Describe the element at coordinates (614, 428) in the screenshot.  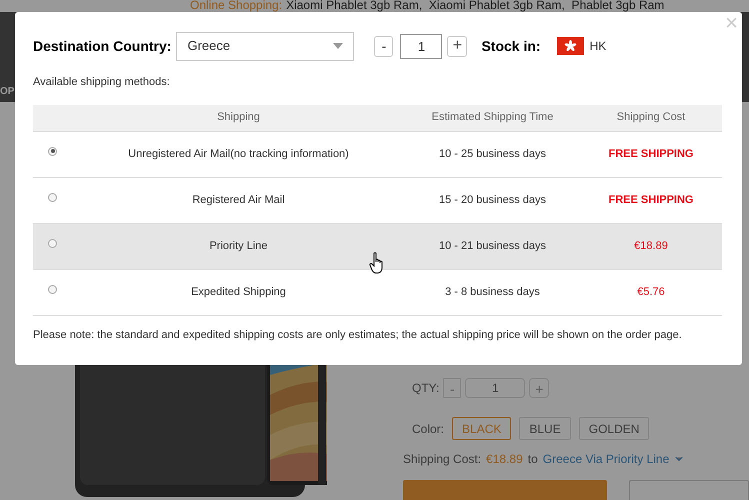
I see `color-option: GOLDEN` at that location.